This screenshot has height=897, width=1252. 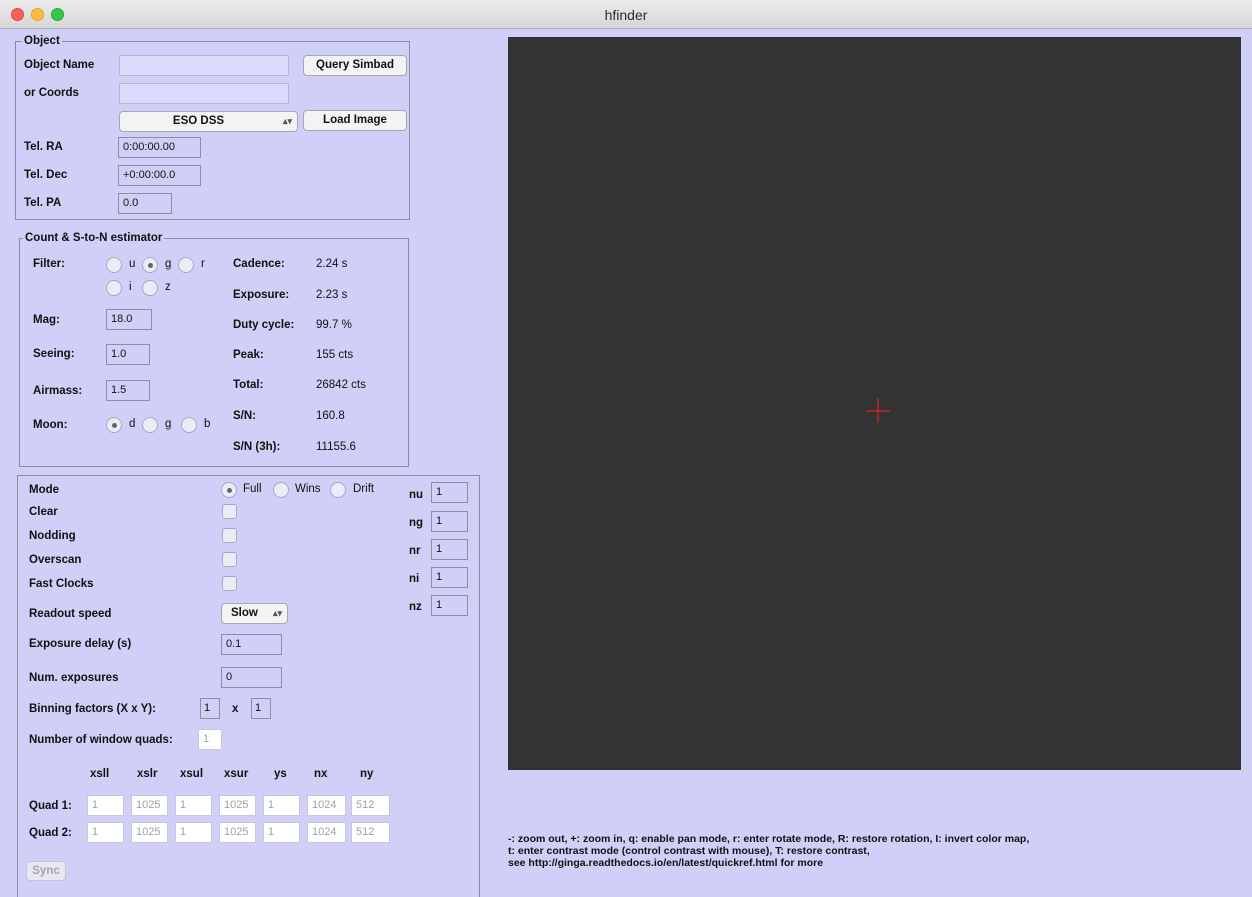 I want to click on moon-g-label: g, so click(x=168, y=424).